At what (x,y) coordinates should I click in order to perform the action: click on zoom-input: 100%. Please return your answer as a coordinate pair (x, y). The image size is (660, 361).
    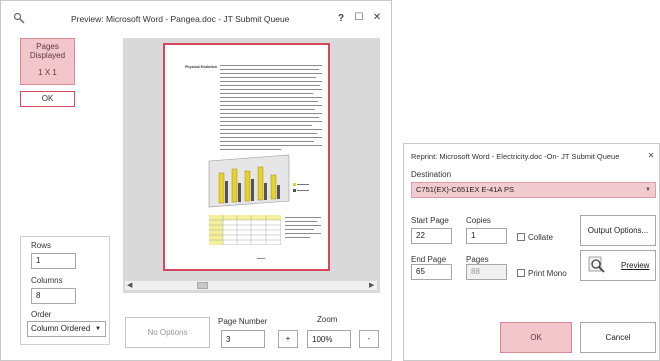
    Looking at the image, I should click on (329, 339).